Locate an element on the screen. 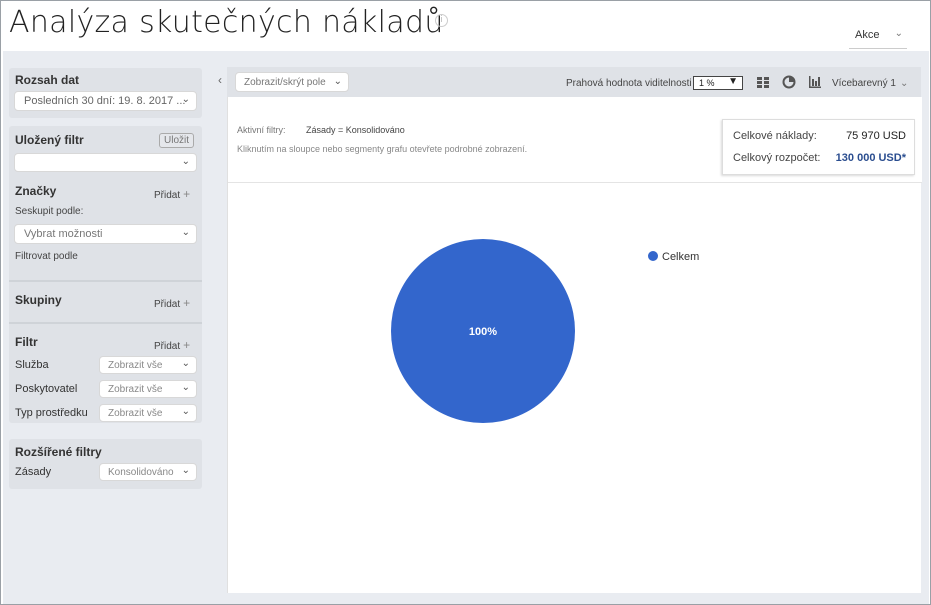 The height and width of the screenshot is (605, 931). add-filter-label: Přidat is located at coordinates (167, 346).